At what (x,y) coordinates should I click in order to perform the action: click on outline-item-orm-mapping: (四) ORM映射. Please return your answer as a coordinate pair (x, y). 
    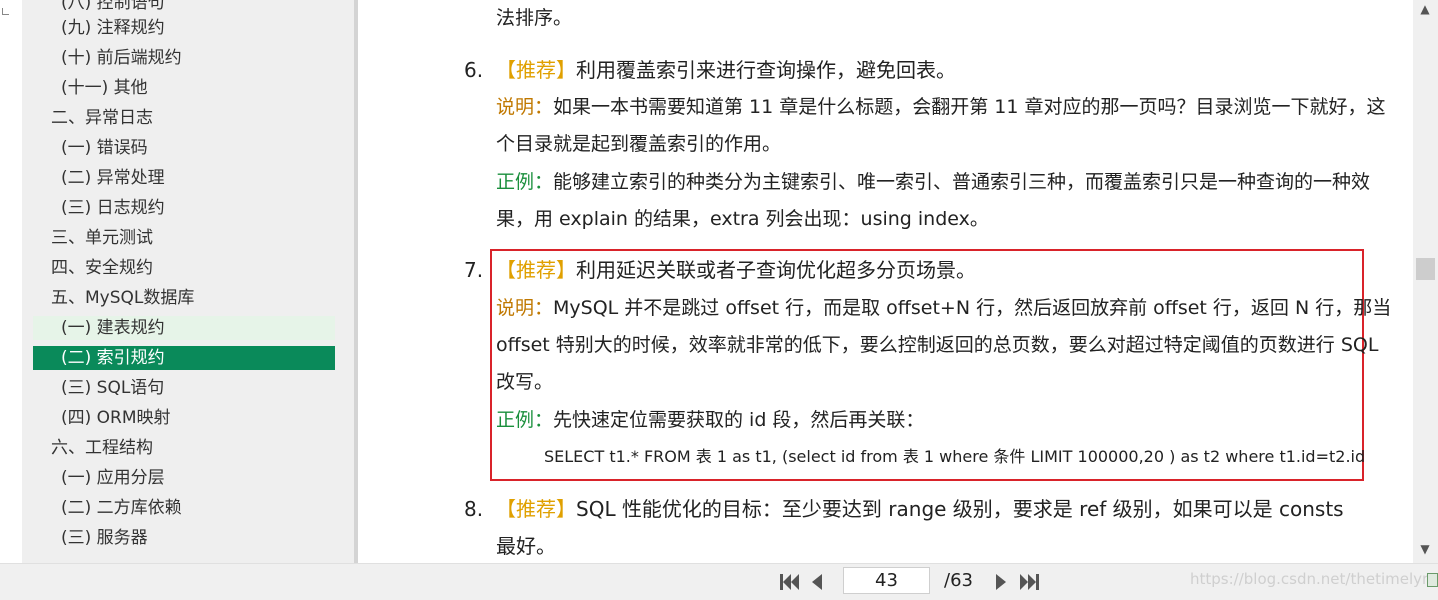
    Looking at the image, I should click on (184, 418).